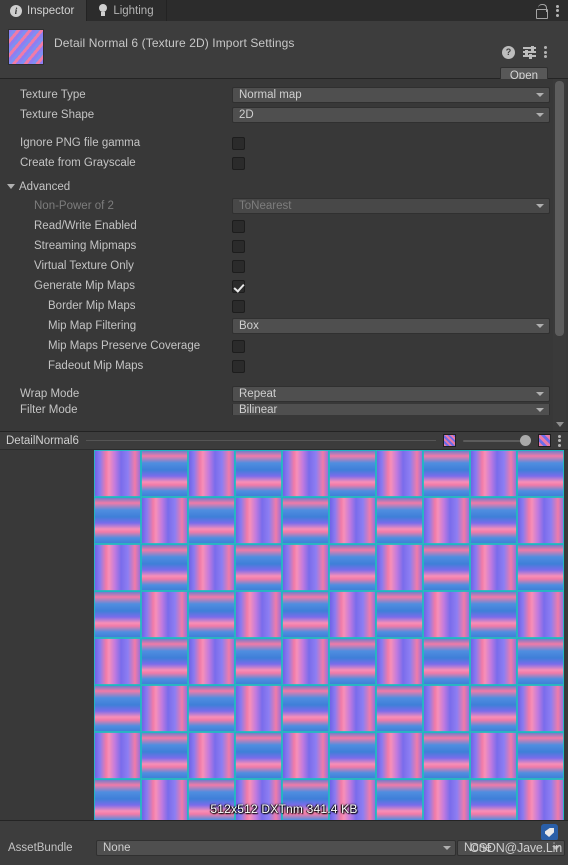 This screenshot has width=568, height=865. What do you see at coordinates (391, 95) in the screenshot?
I see `dropdown-texture-type: Normal map` at bounding box center [391, 95].